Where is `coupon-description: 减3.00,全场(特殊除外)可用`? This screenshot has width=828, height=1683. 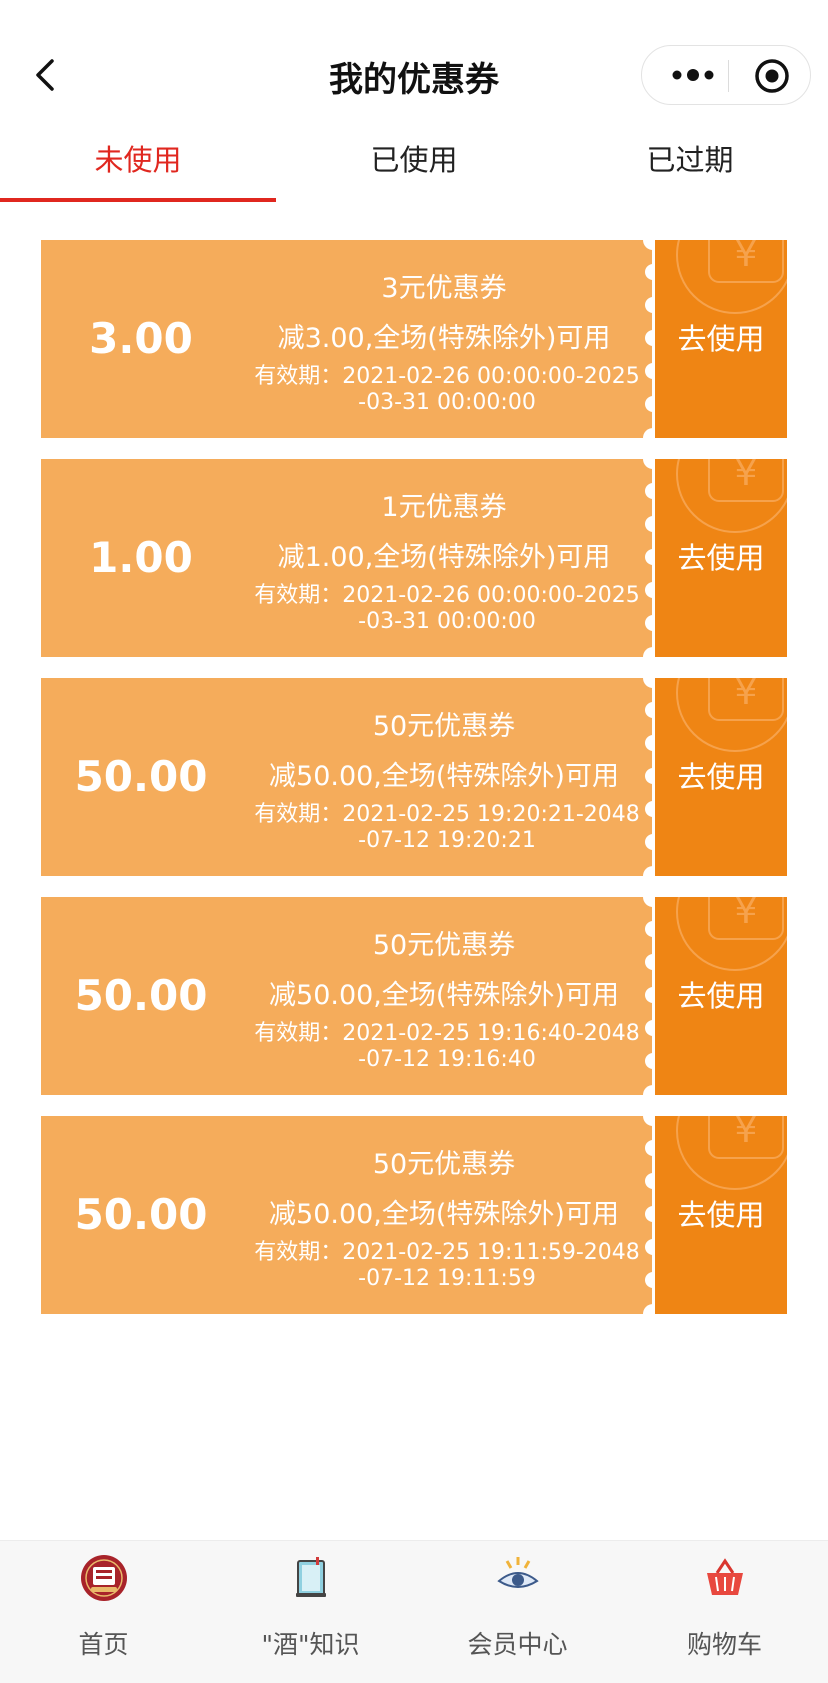
coupon-description: 减3.00,全场(特殊除外)可用 is located at coordinates (444, 338).